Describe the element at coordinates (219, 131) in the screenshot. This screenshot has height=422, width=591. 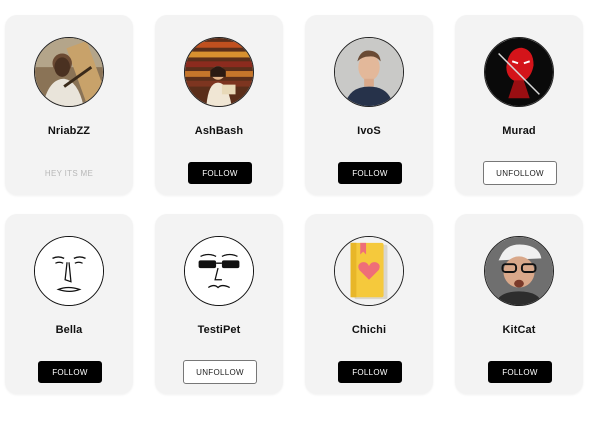
I see `user-name: AshBash` at that location.